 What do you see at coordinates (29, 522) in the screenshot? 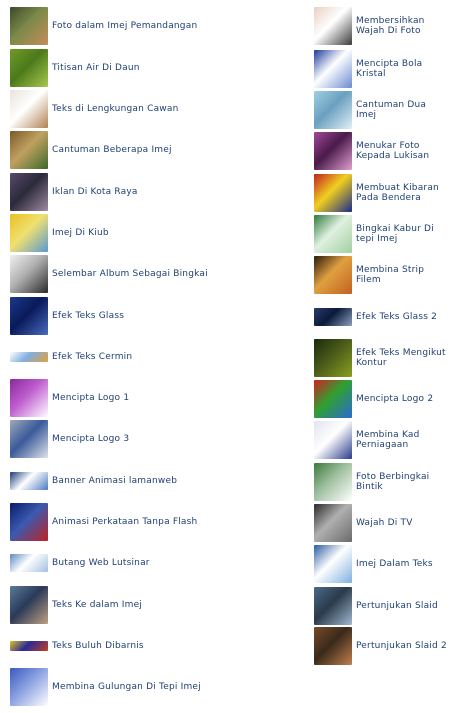
I see `animation-text-icon` at bounding box center [29, 522].